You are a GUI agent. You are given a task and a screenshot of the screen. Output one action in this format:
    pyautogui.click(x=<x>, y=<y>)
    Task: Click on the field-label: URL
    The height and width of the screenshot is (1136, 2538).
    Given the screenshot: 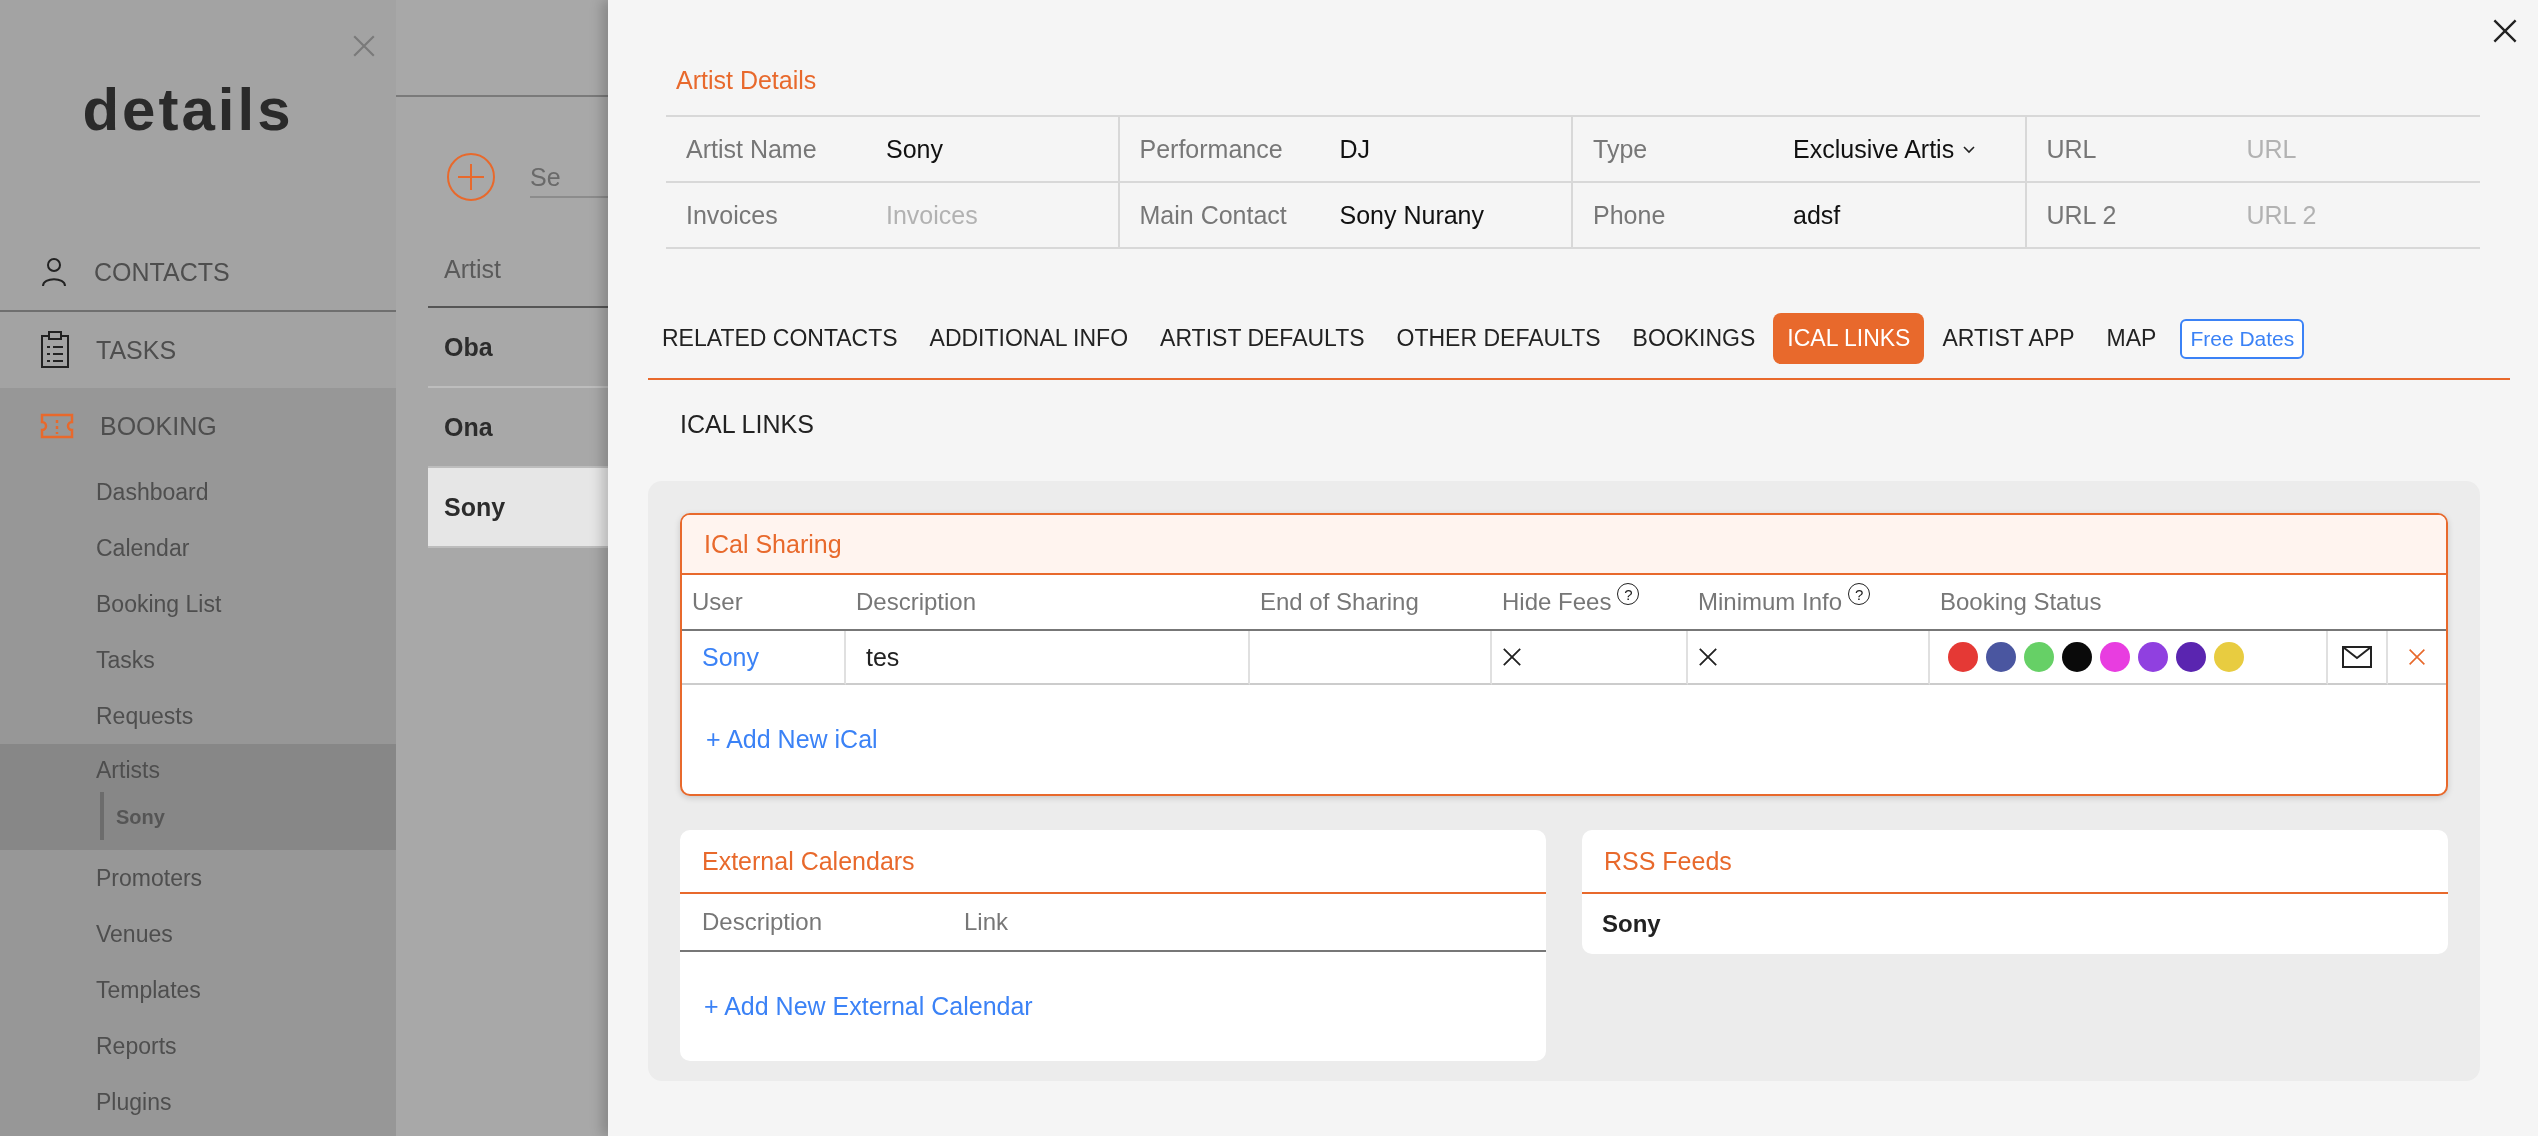 What is the action you would take?
    pyautogui.click(x=2072, y=149)
    